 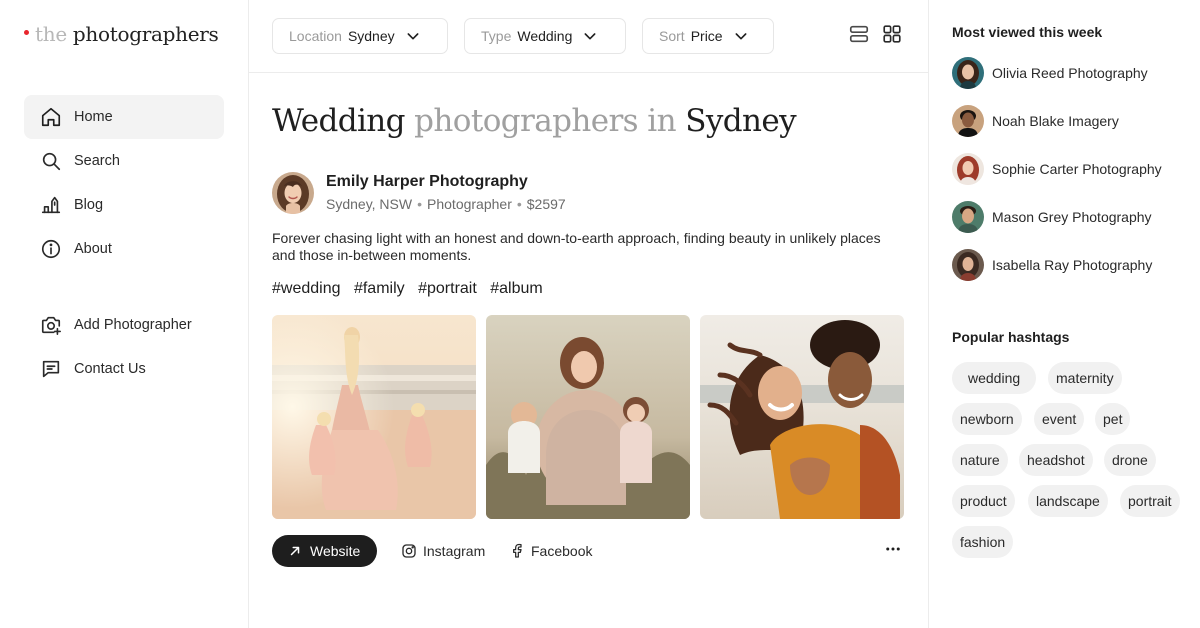 I want to click on hashtag-chip: maternity, so click(x=1085, y=378).